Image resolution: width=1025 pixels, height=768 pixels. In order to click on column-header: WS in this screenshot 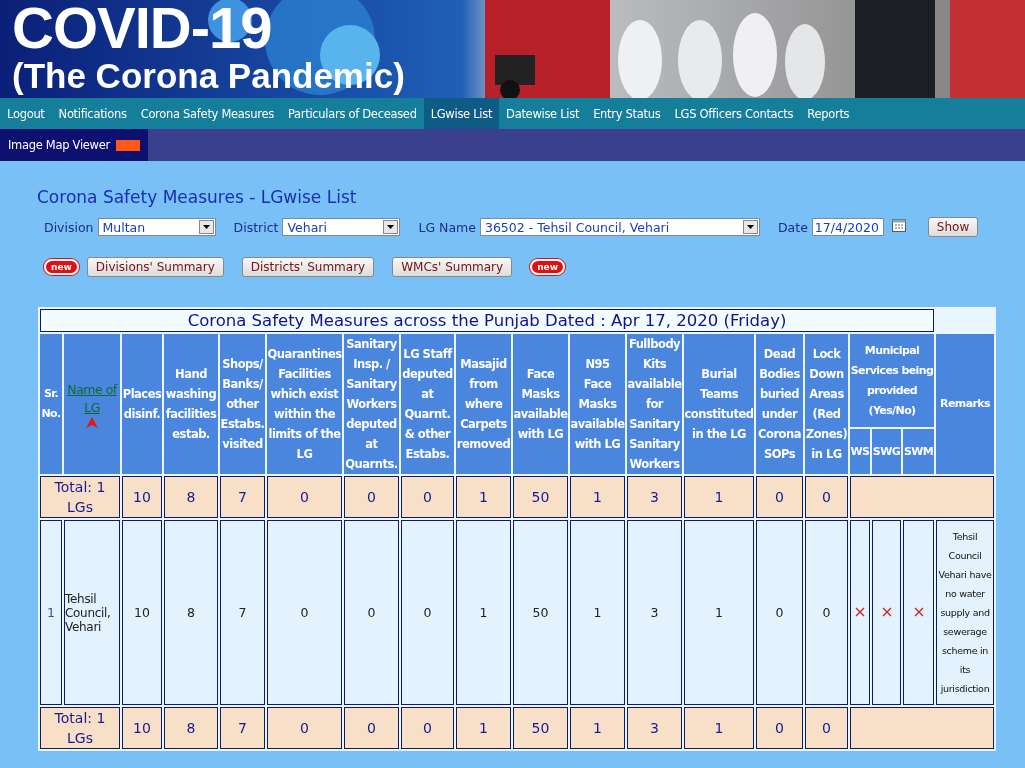, I will do `click(860, 451)`.